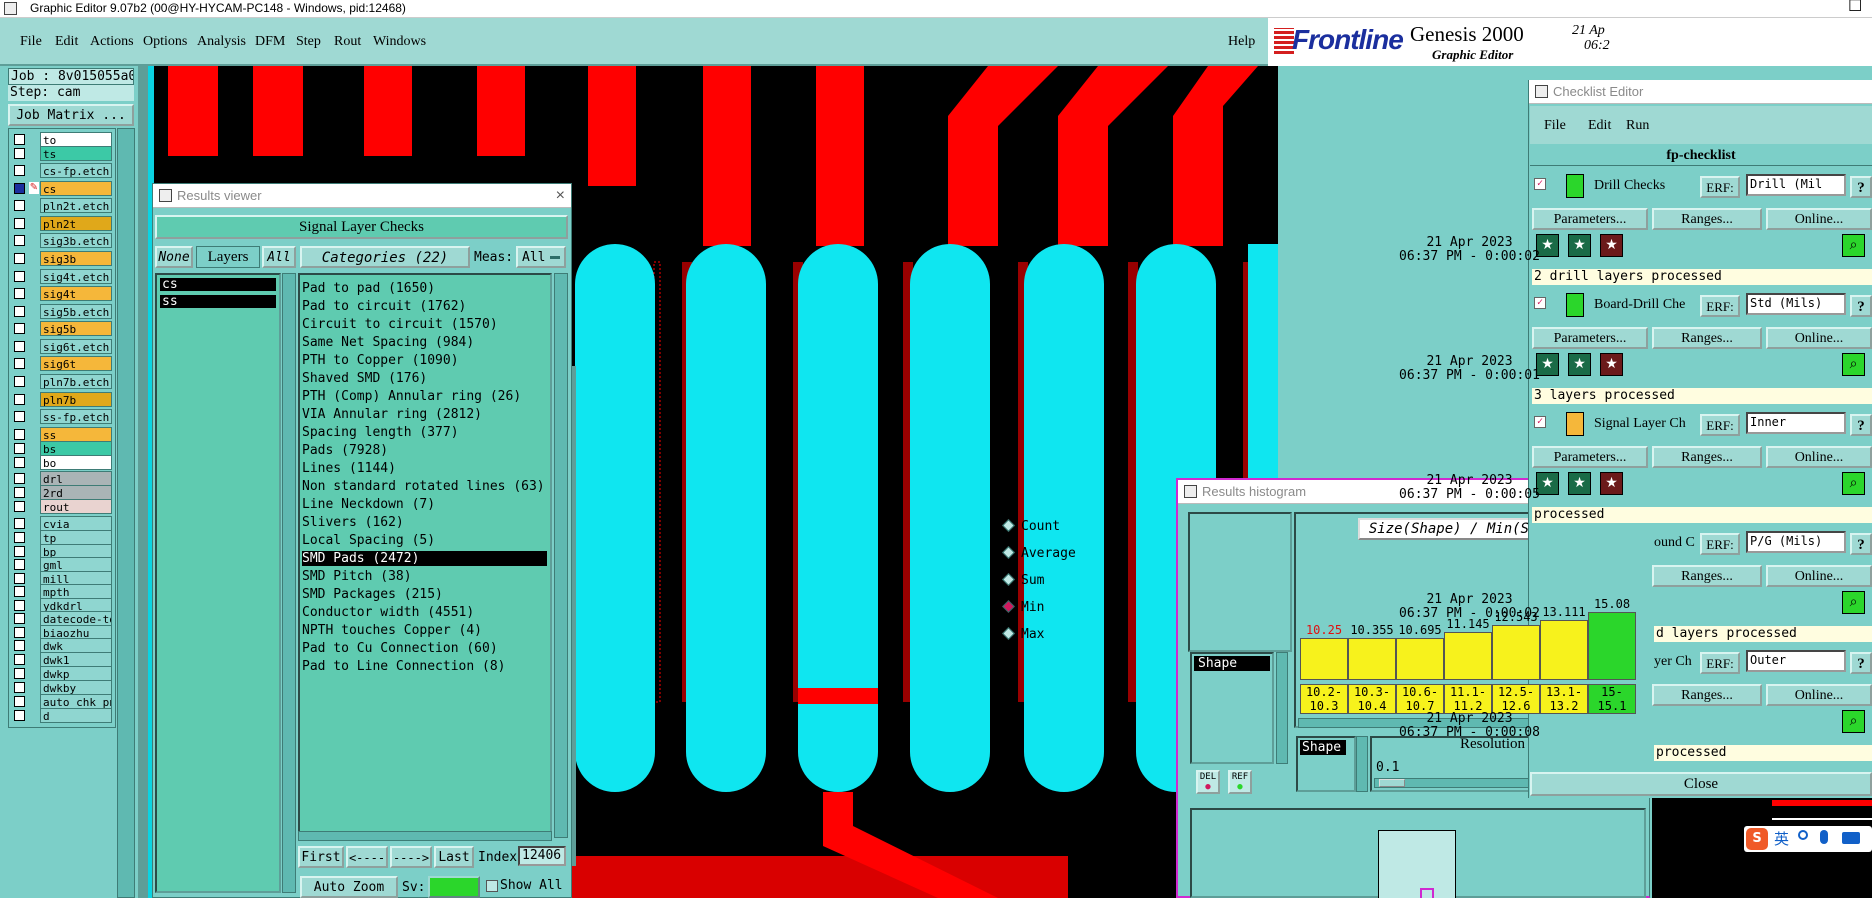 The image size is (1872, 898). What do you see at coordinates (424, 414) in the screenshot?
I see `category-item: VIA Annular ring (2812)` at bounding box center [424, 414].